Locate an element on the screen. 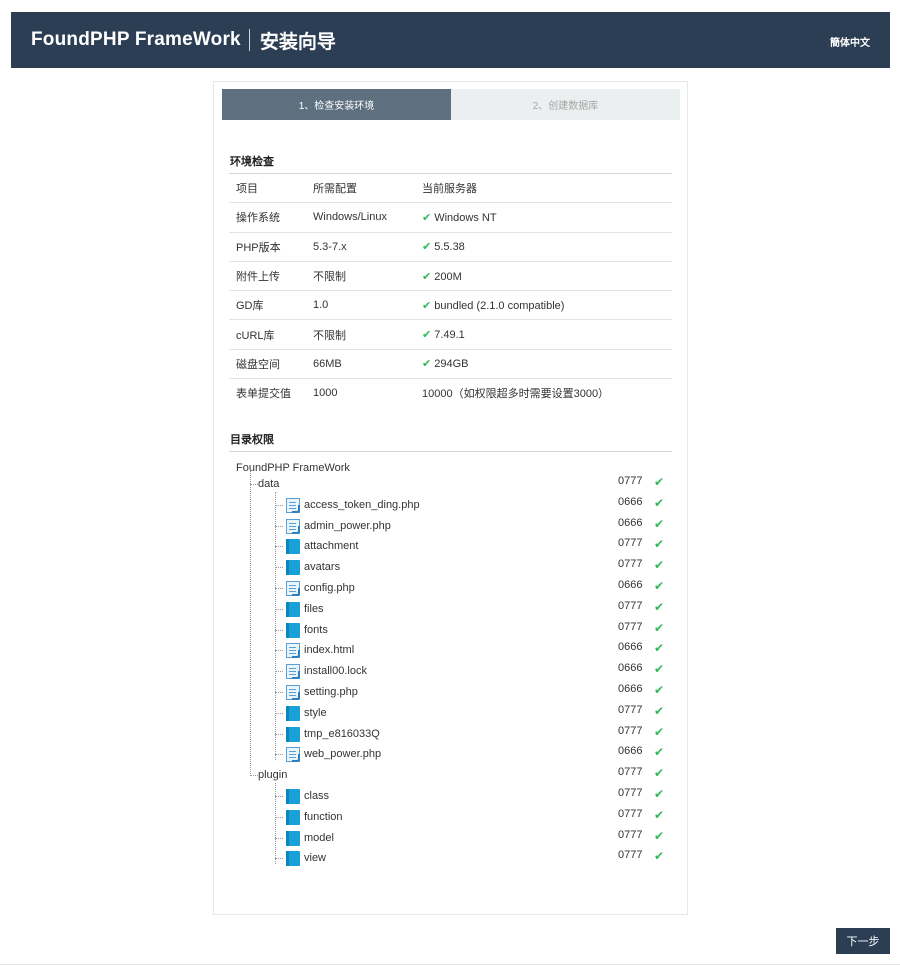 This screenshot has height=967, width=900. page-title: 安装向导 is located at coordinates (297, 42).